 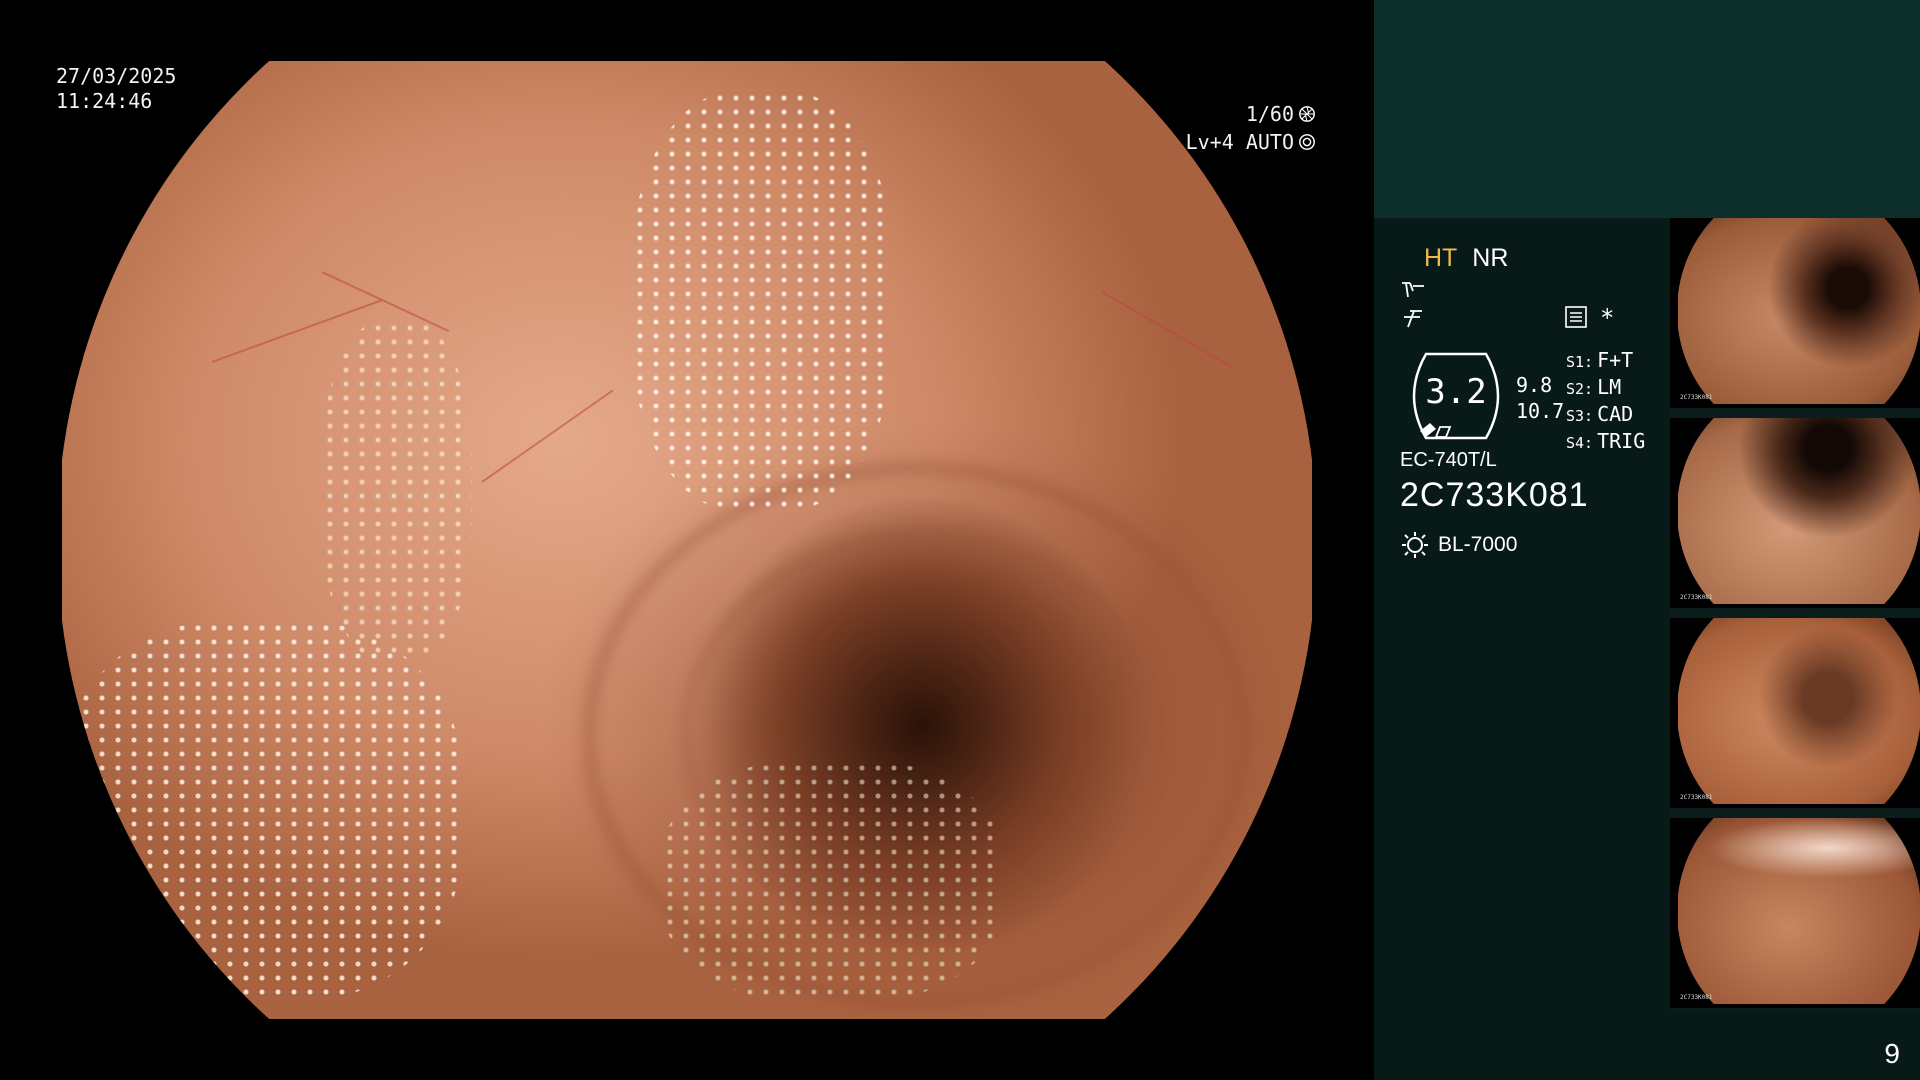 What do you see at coordinates (1251, 128) in the screenshot?
I see `exposure-readout: 1/60 Lv+4 AUTO` at bounding box center [1251, 128].